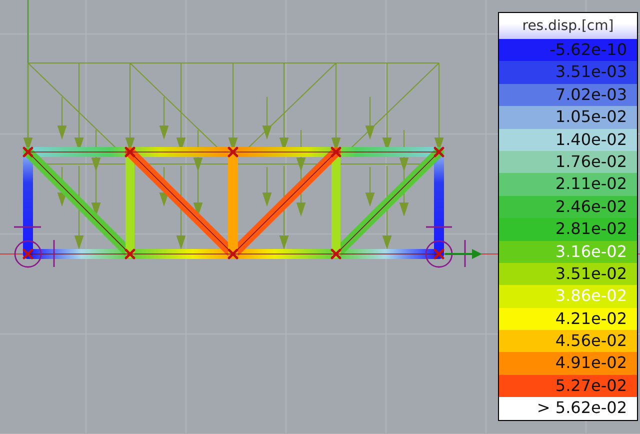 Image resolution: width=640 pixels, height=434 pixels. I want to click on legend-value: 3.51e-02, so click(568, 274).